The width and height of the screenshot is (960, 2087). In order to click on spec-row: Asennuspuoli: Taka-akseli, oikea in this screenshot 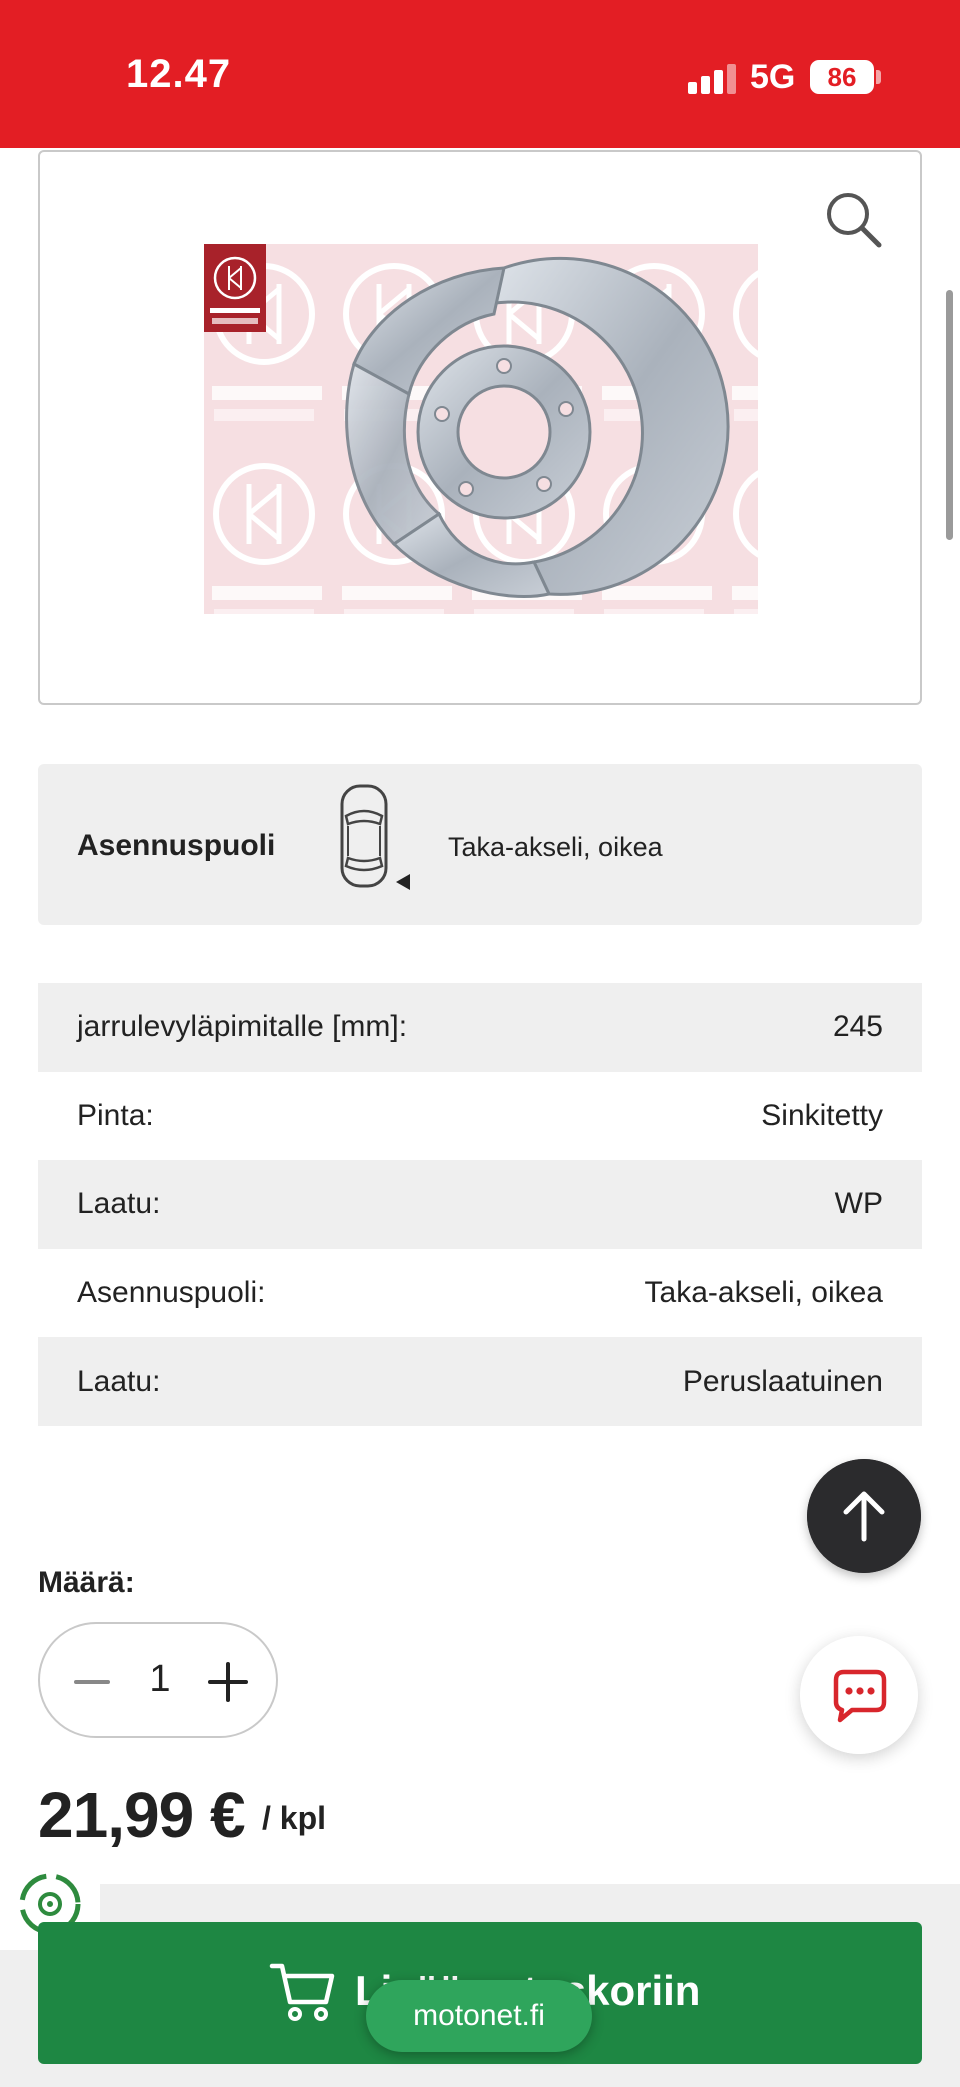, I will do `click(480, 1293)`.